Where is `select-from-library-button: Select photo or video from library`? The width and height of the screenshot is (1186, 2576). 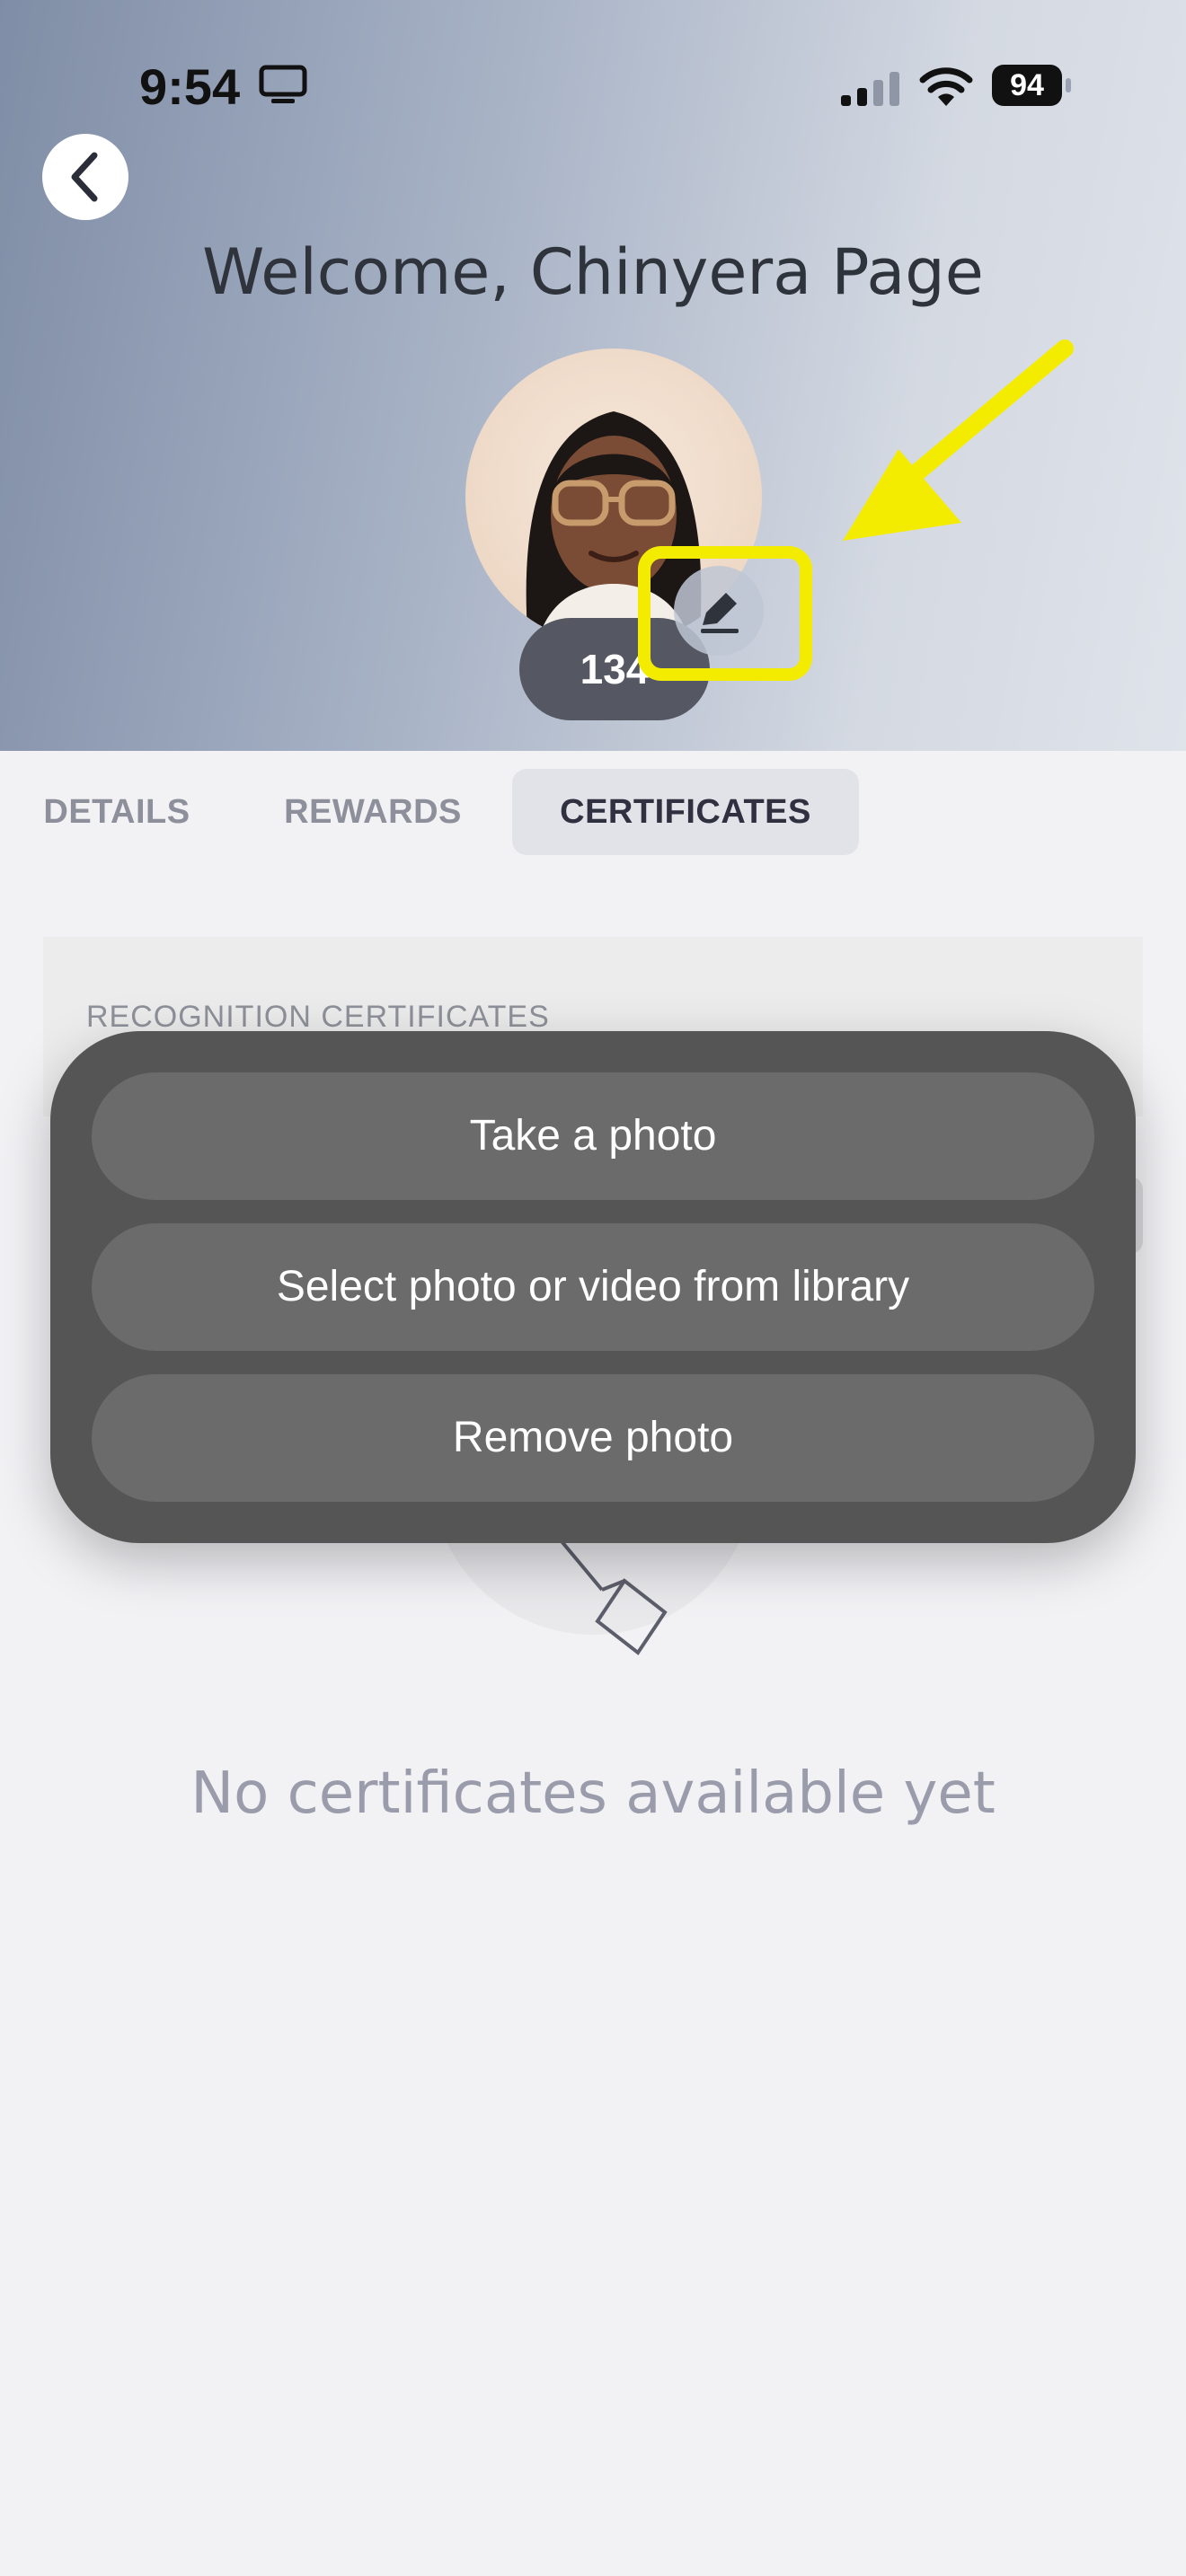
select-from-library-button: Select photo or video from library is located at coordinates (593, 1287).